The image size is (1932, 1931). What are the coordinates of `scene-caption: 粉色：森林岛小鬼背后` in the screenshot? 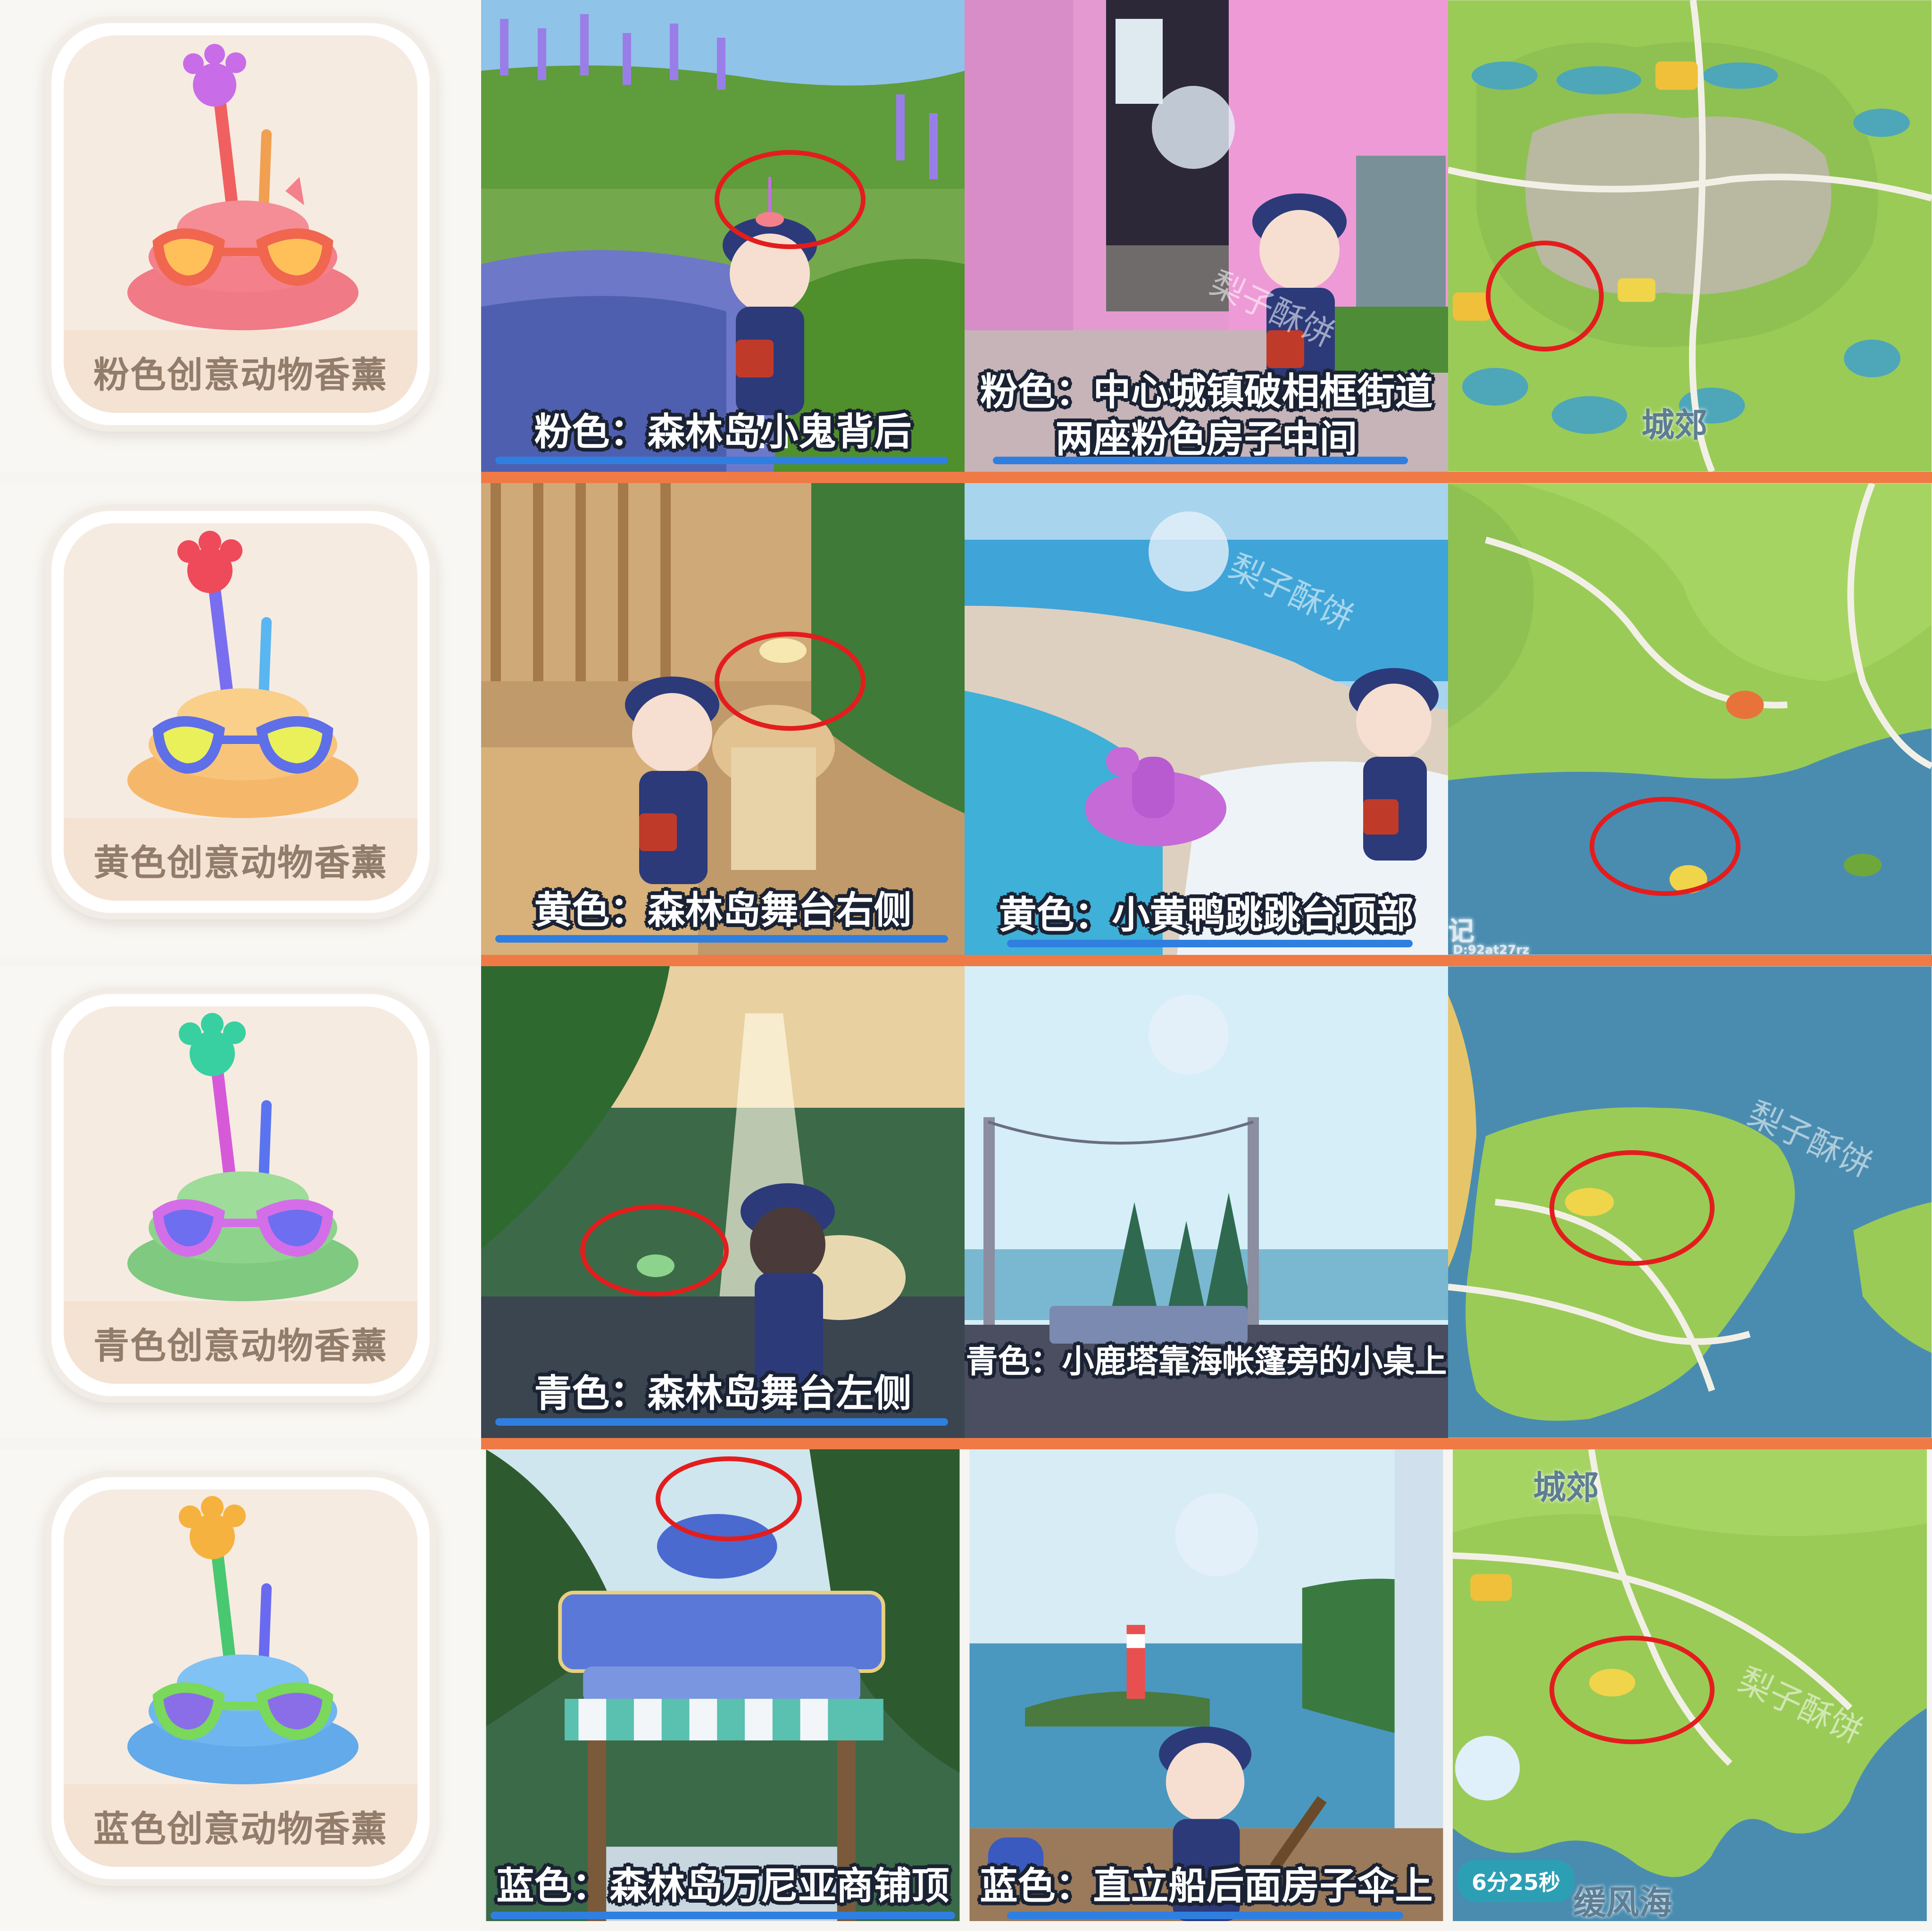 It's located at (723, 432).